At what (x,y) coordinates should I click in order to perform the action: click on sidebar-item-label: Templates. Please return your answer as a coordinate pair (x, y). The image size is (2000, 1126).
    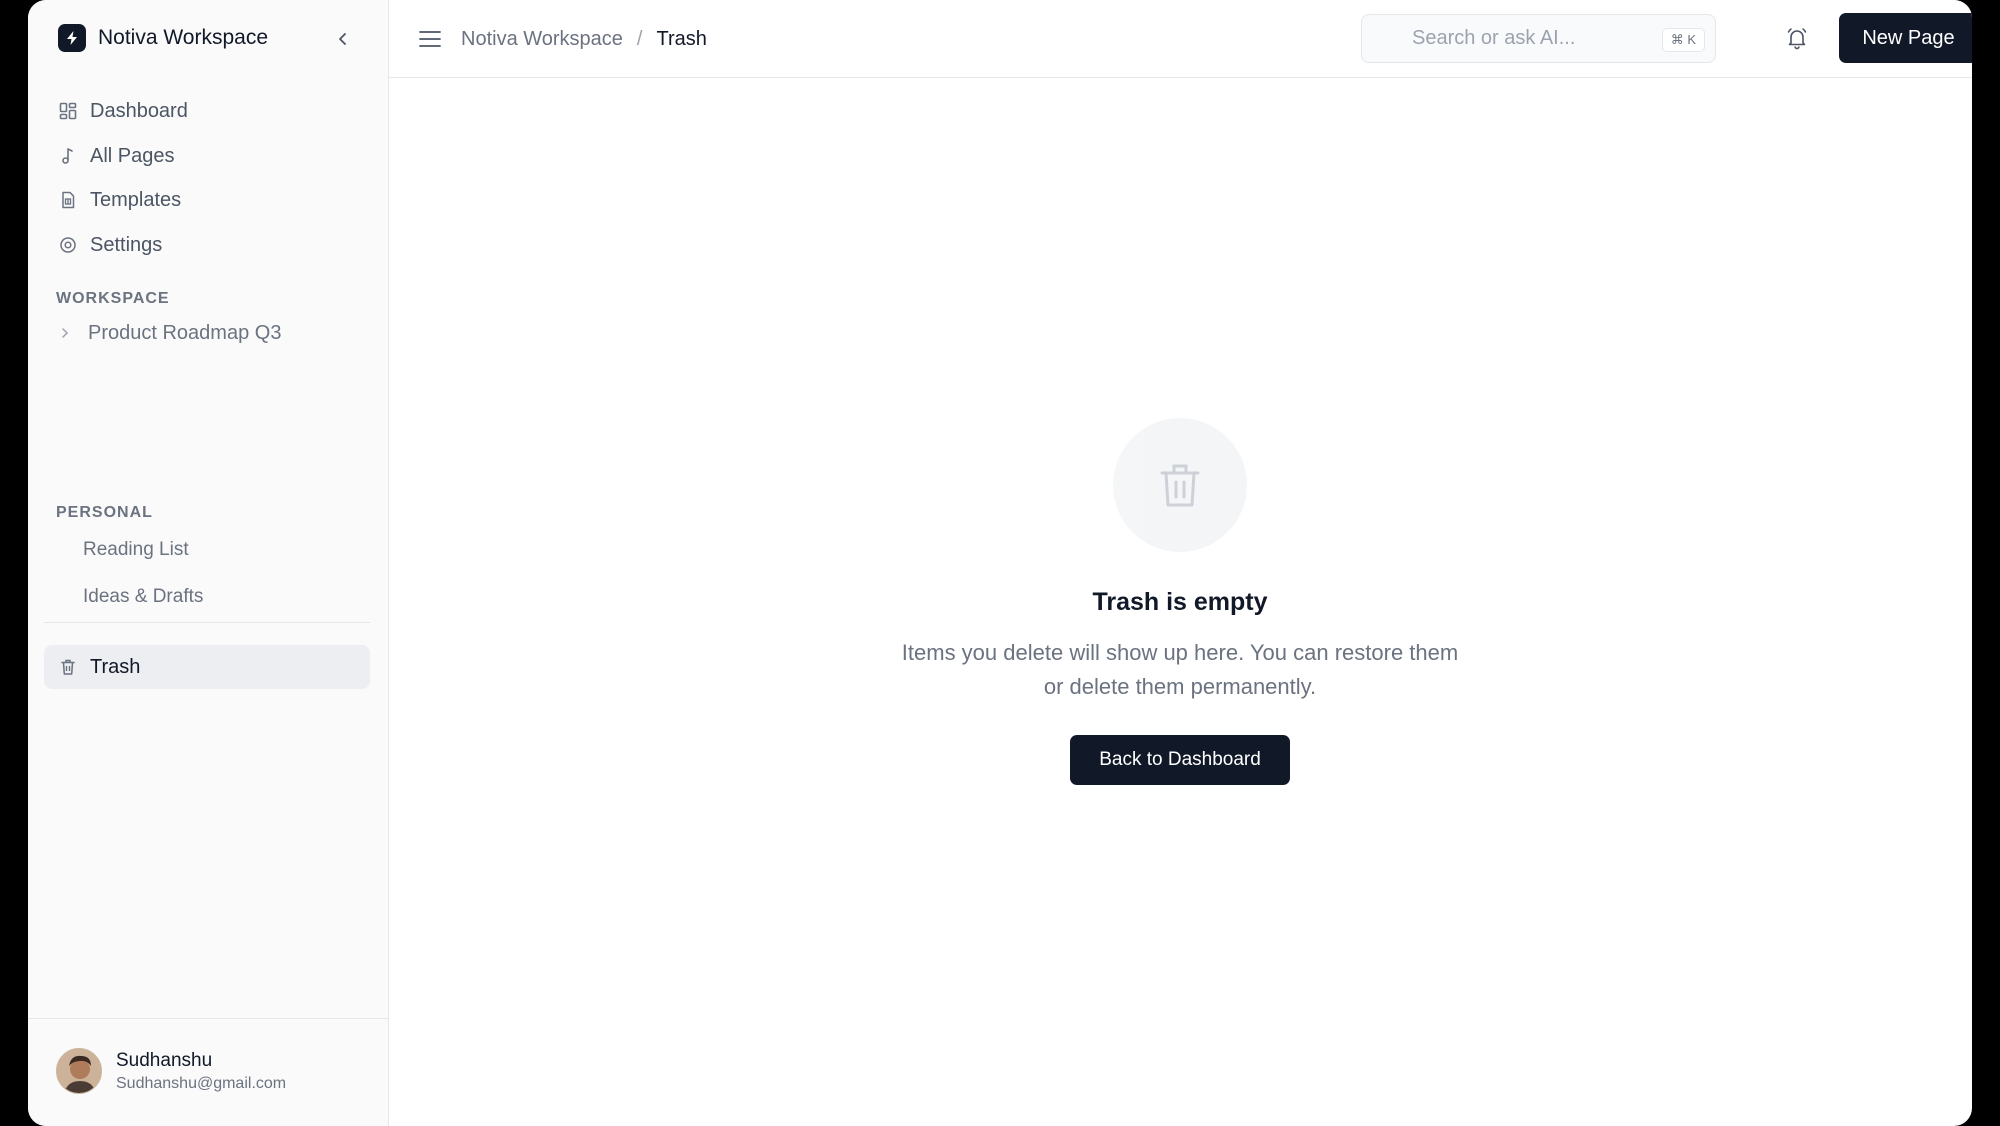
    Looking at the image, I should click on (136, 199).